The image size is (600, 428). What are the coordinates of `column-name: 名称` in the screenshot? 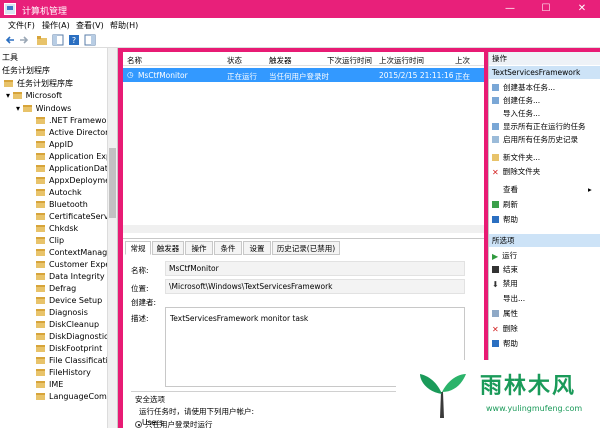 It's located at (134, 60).